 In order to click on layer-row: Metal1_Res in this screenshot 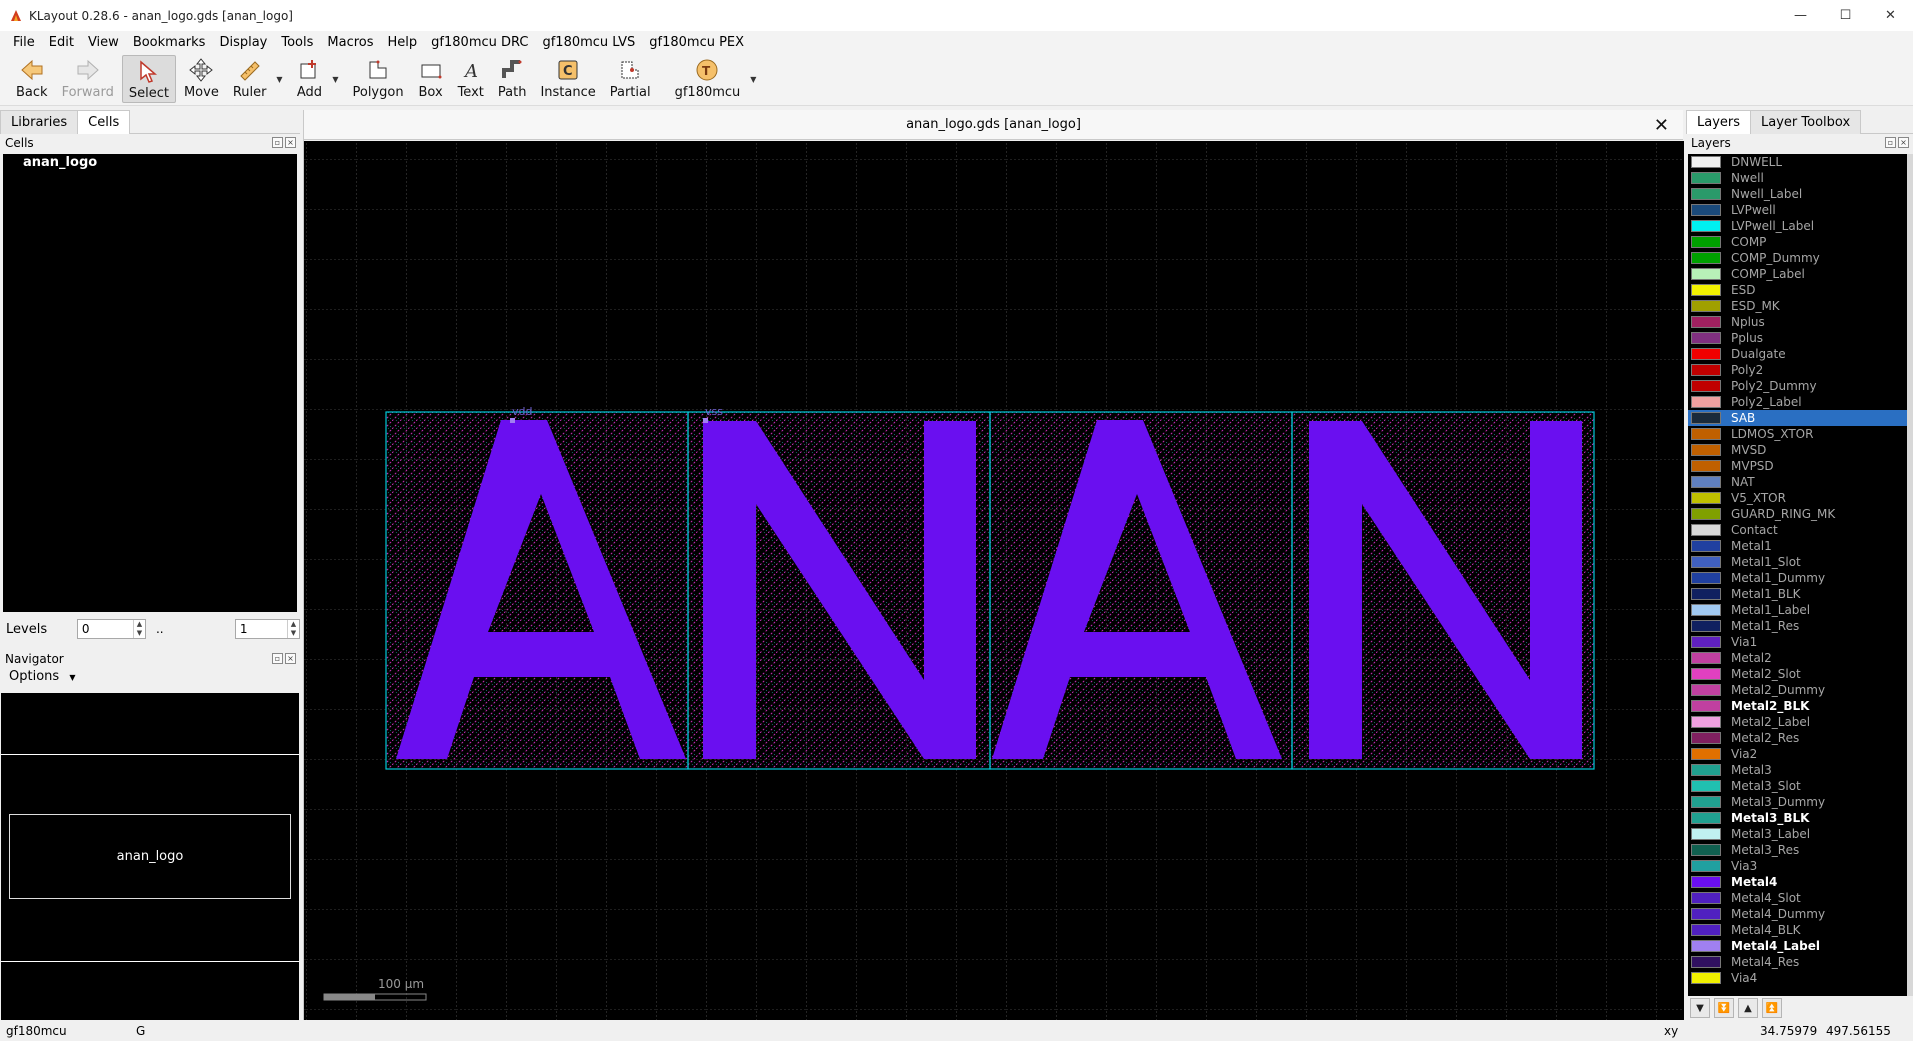, I will do `click(1799, 626)`.